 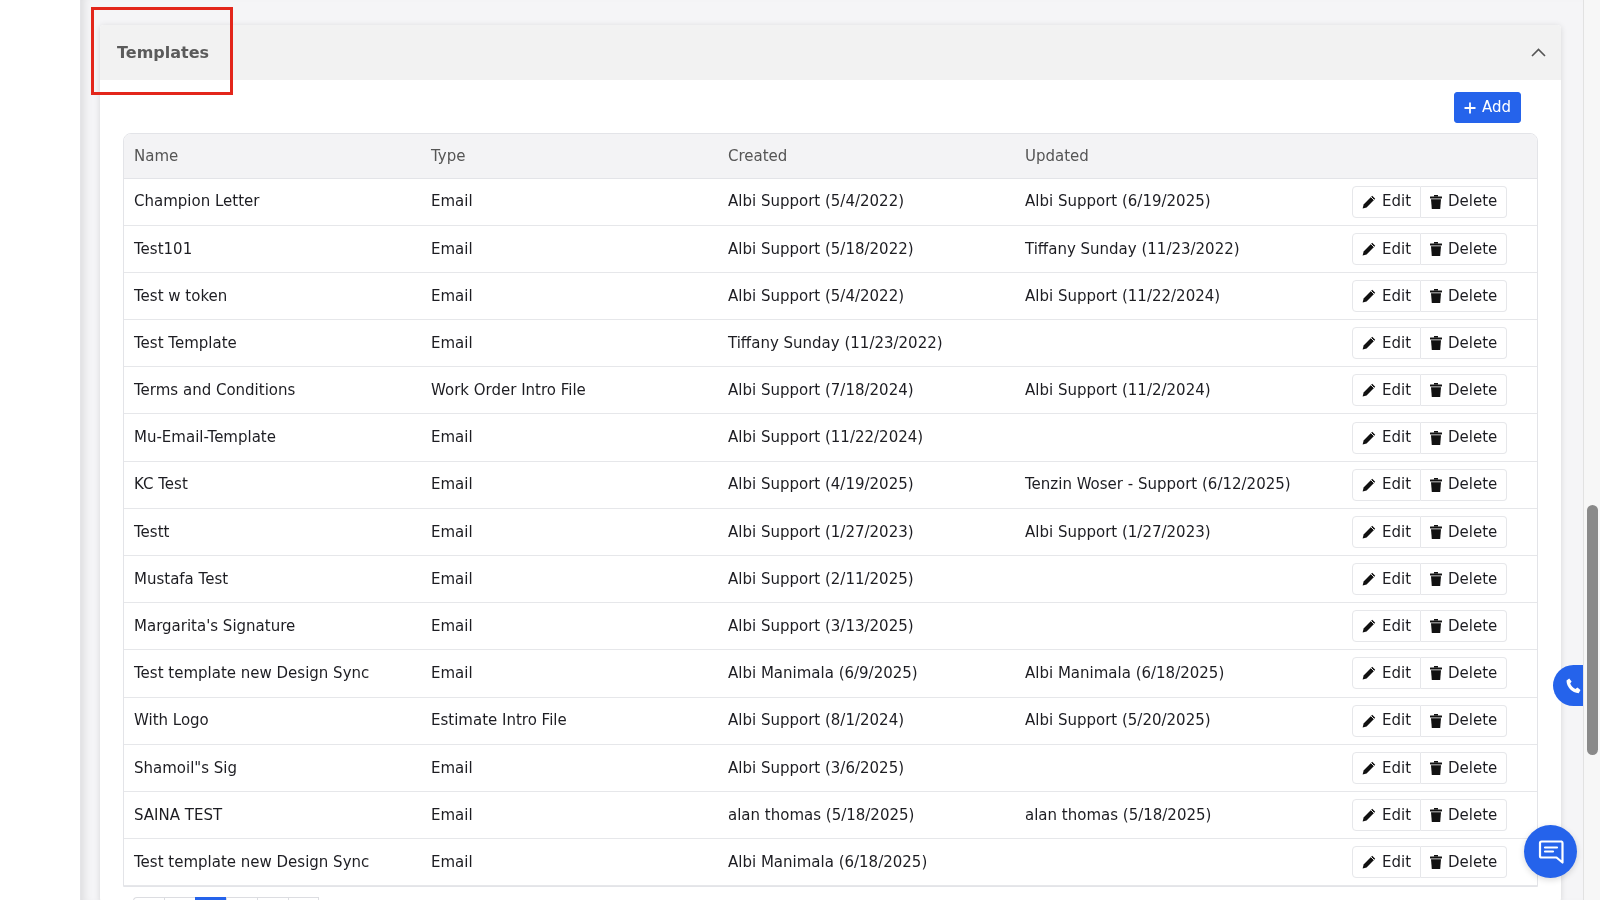 What do you see at coordinates (866, 249) in the screenshot?
I see `table-cell: Albi Support (5/18/2022)` at bounding box center [866, 249].